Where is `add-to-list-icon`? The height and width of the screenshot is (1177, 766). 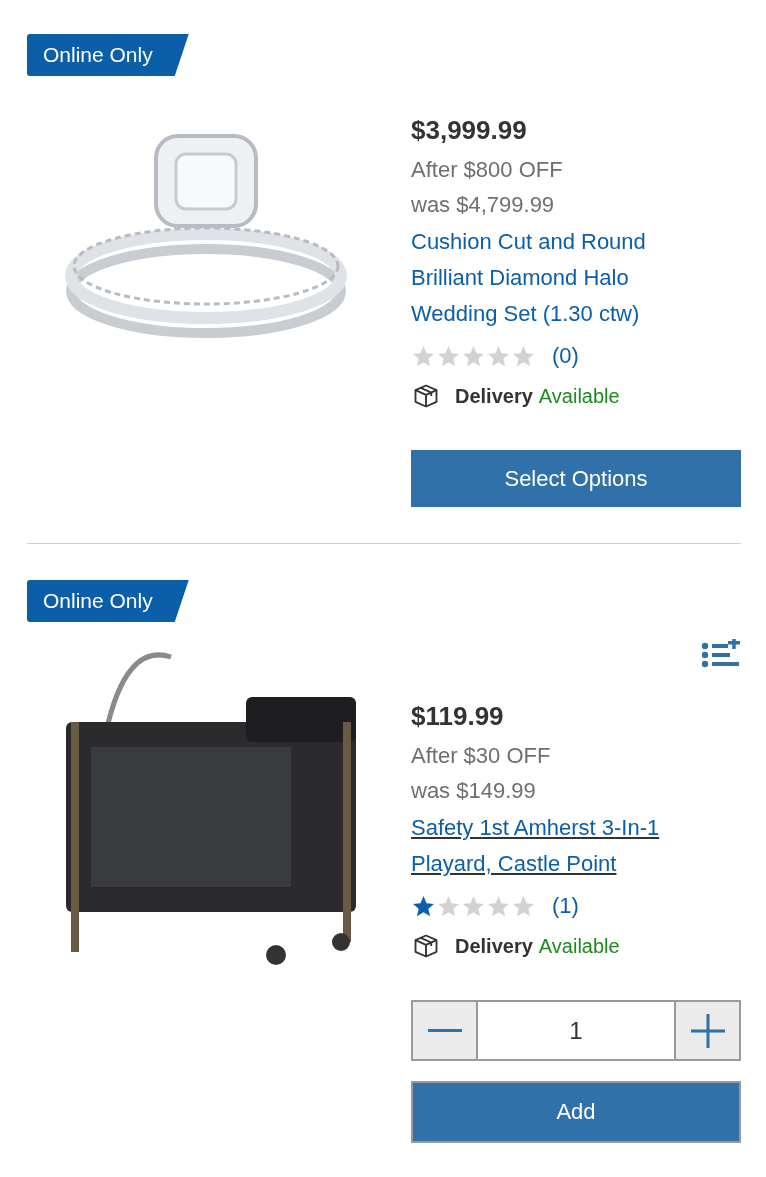
add-to-list-icon is located at coordinates (721, 654).